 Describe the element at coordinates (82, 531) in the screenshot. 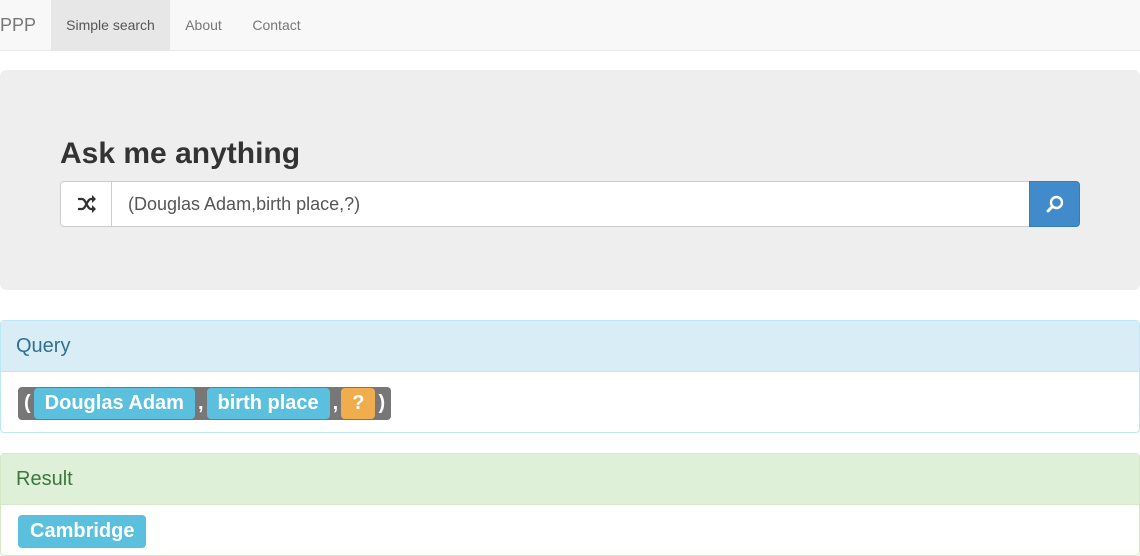

I see `result-label: Cambridge` at that location.